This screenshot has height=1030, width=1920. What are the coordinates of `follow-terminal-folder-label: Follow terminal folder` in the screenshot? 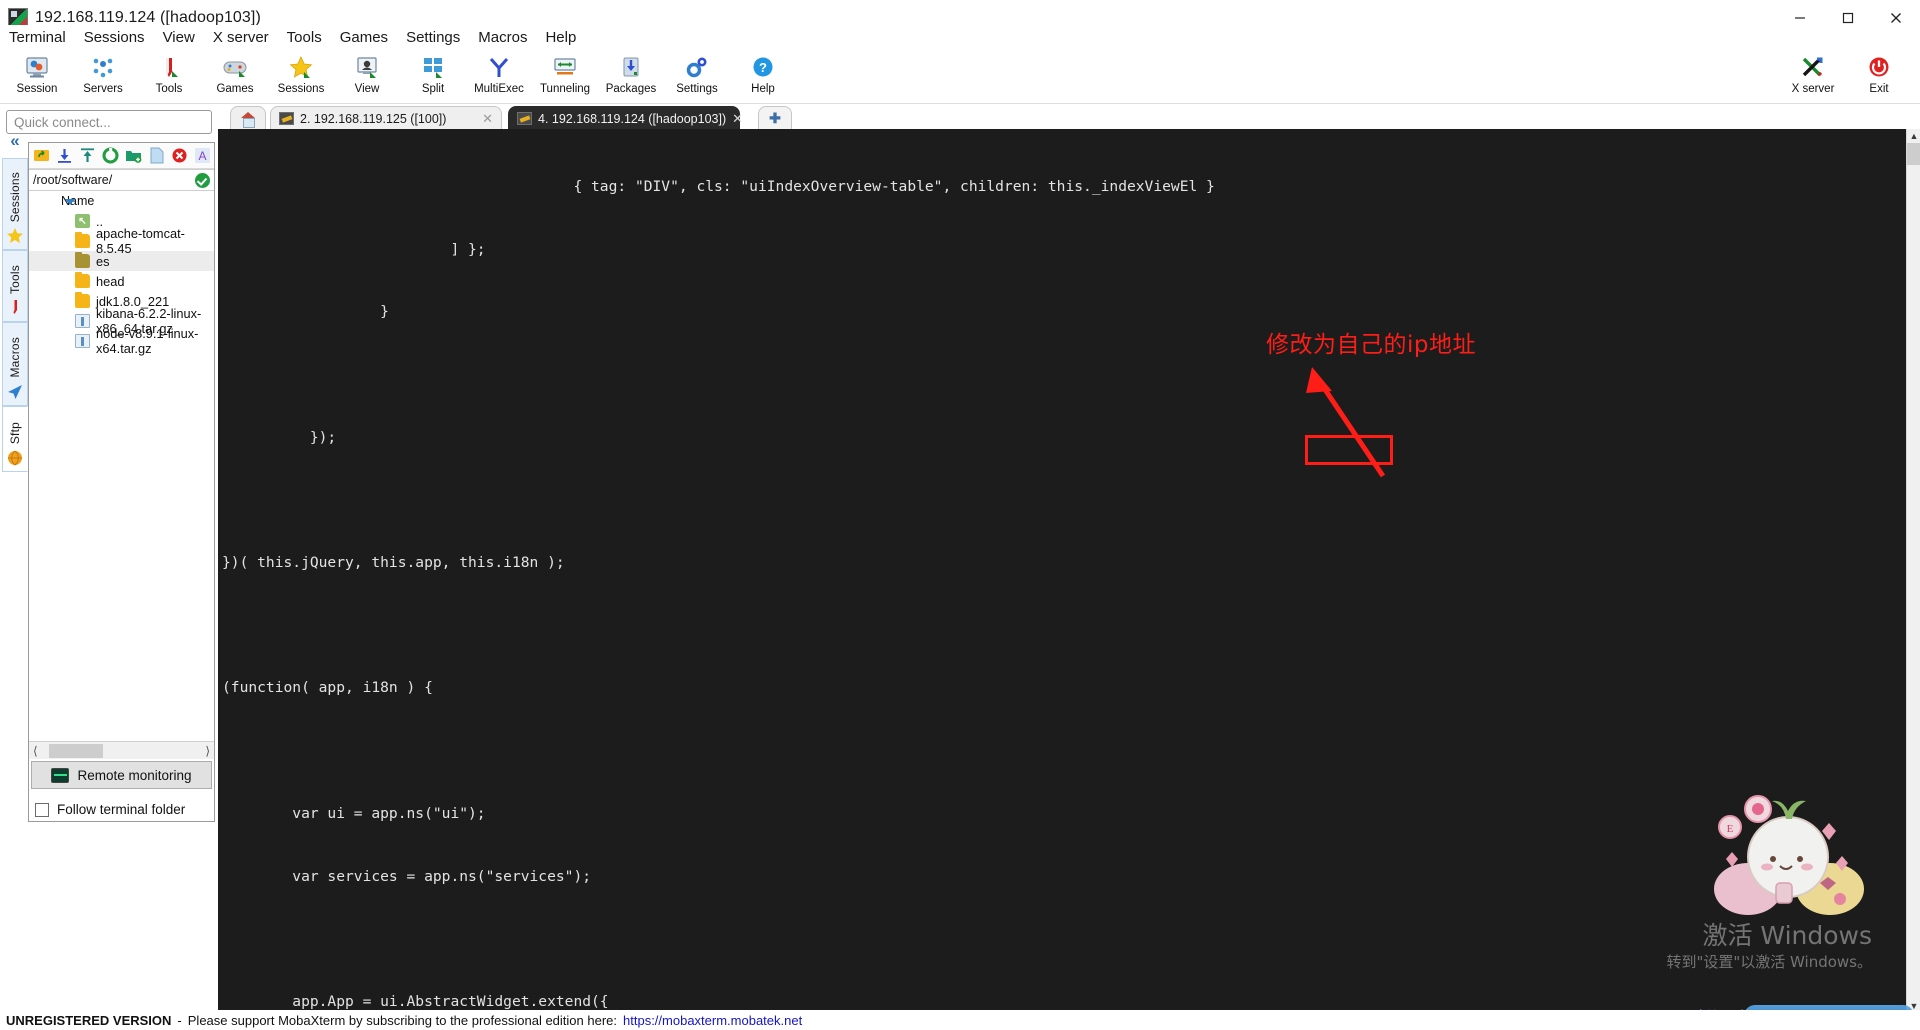 It's located at (121, 809).